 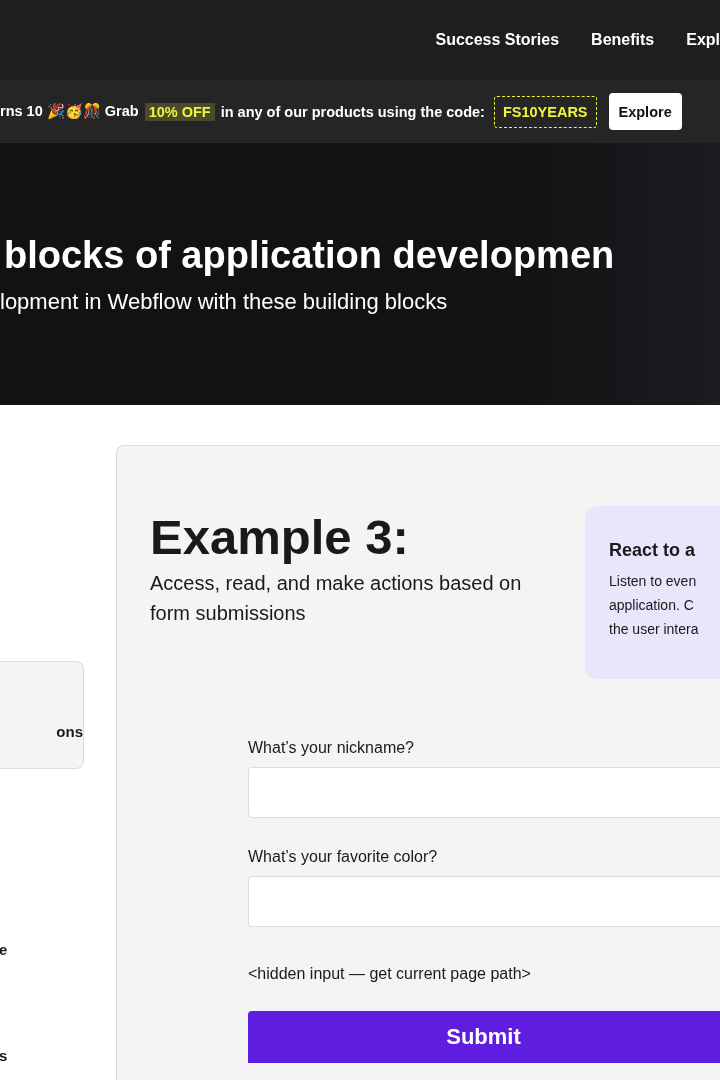 I want to click on explore-button: Explore, so click(x=645, y=111).